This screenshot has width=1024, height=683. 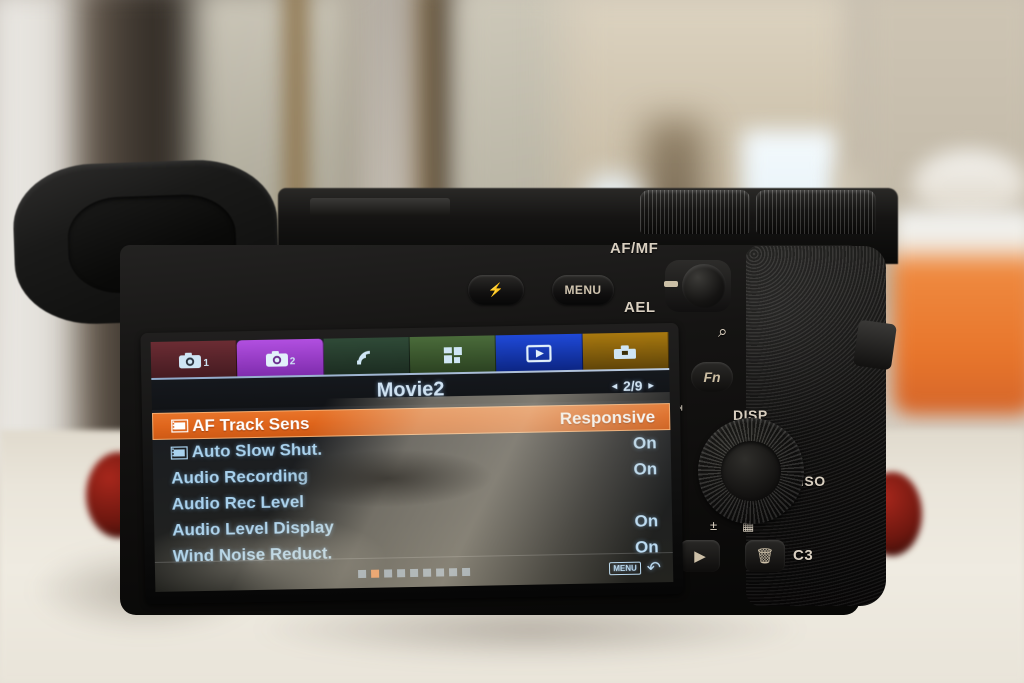 What do you see at coordinates (206, 363) in the screenshot?
I see `tab-number: 1` at bounding box center [206, 363].